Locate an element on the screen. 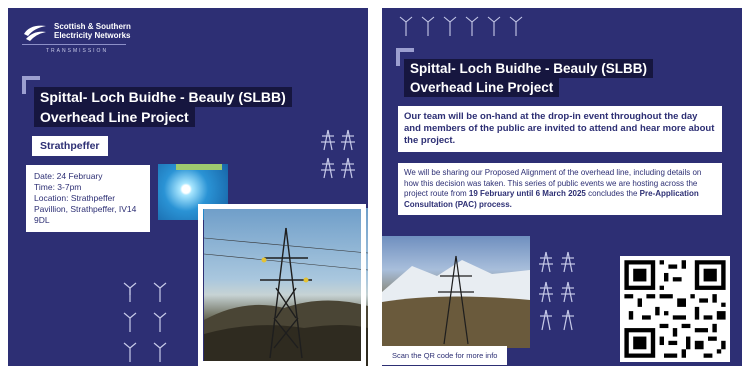  qr-code is located at coordinates (675, 309).